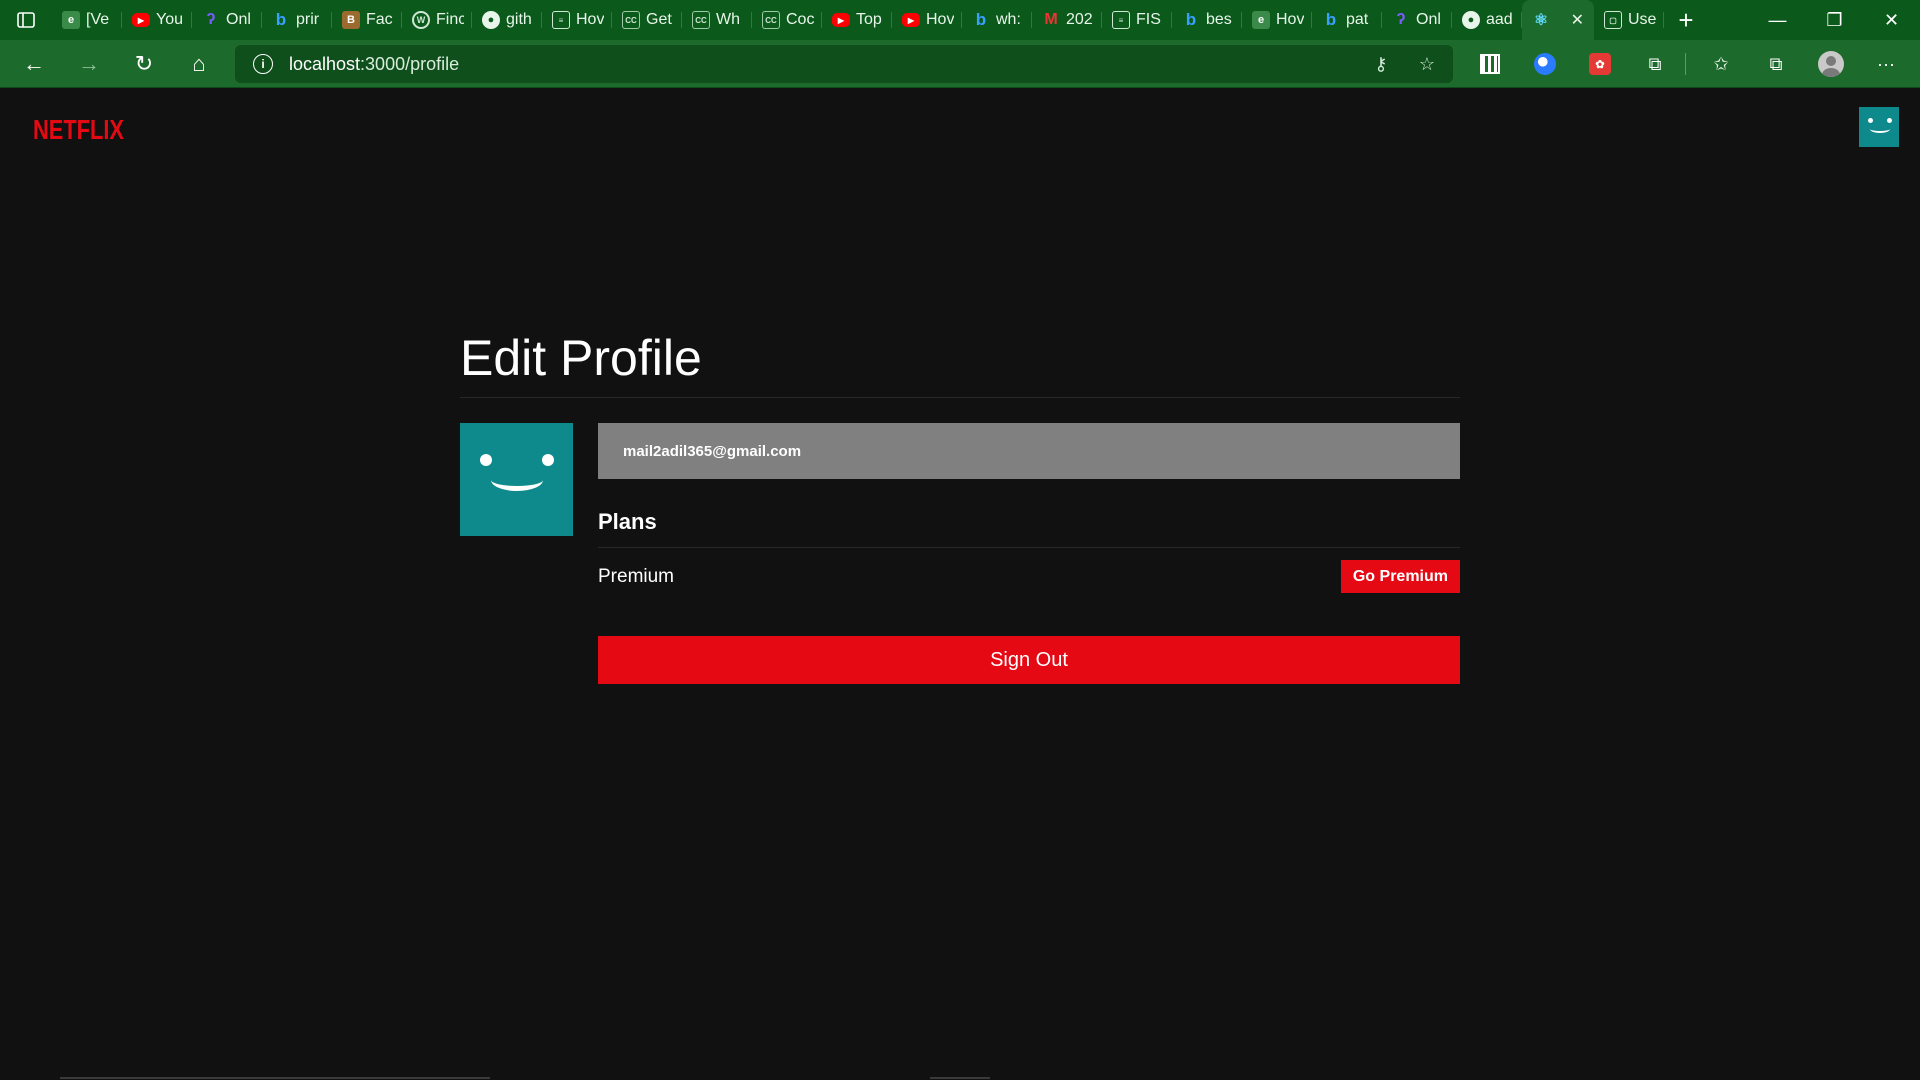 This screenshot has width=1920, height=1080. I want to click on arrow-left-icon: ←, so click(34, 63).